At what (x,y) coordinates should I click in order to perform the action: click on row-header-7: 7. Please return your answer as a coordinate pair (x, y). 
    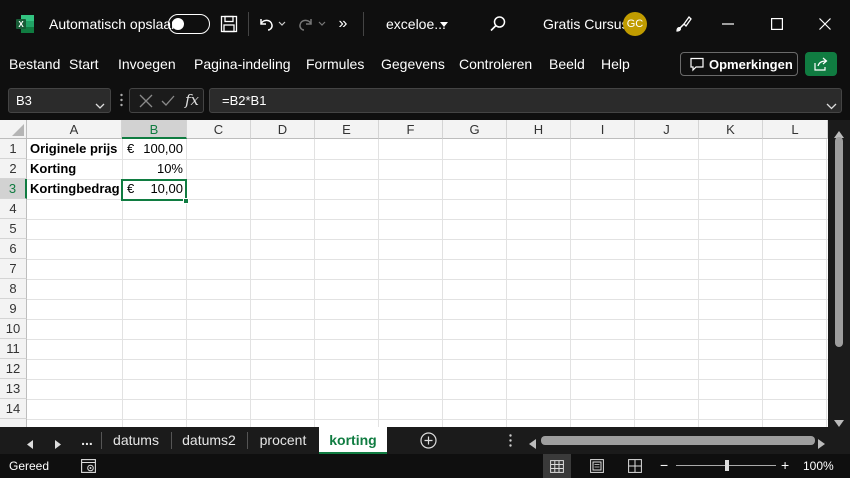
    Looking at the image, I should click on (13, 269).